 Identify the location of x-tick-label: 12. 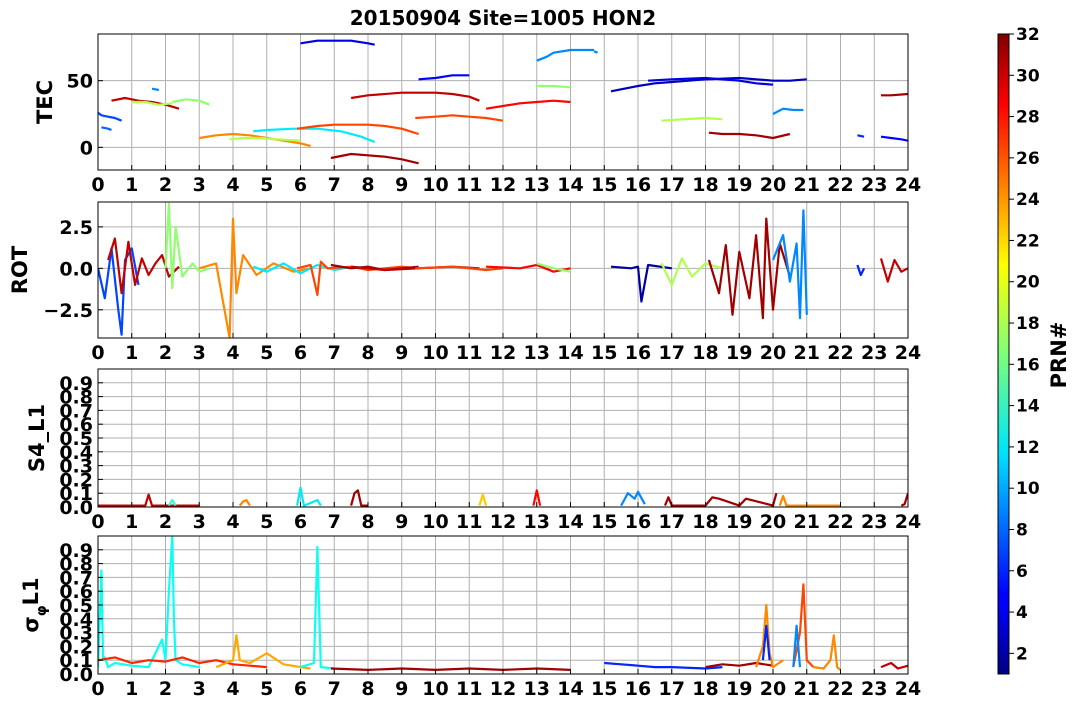
(503, 689).